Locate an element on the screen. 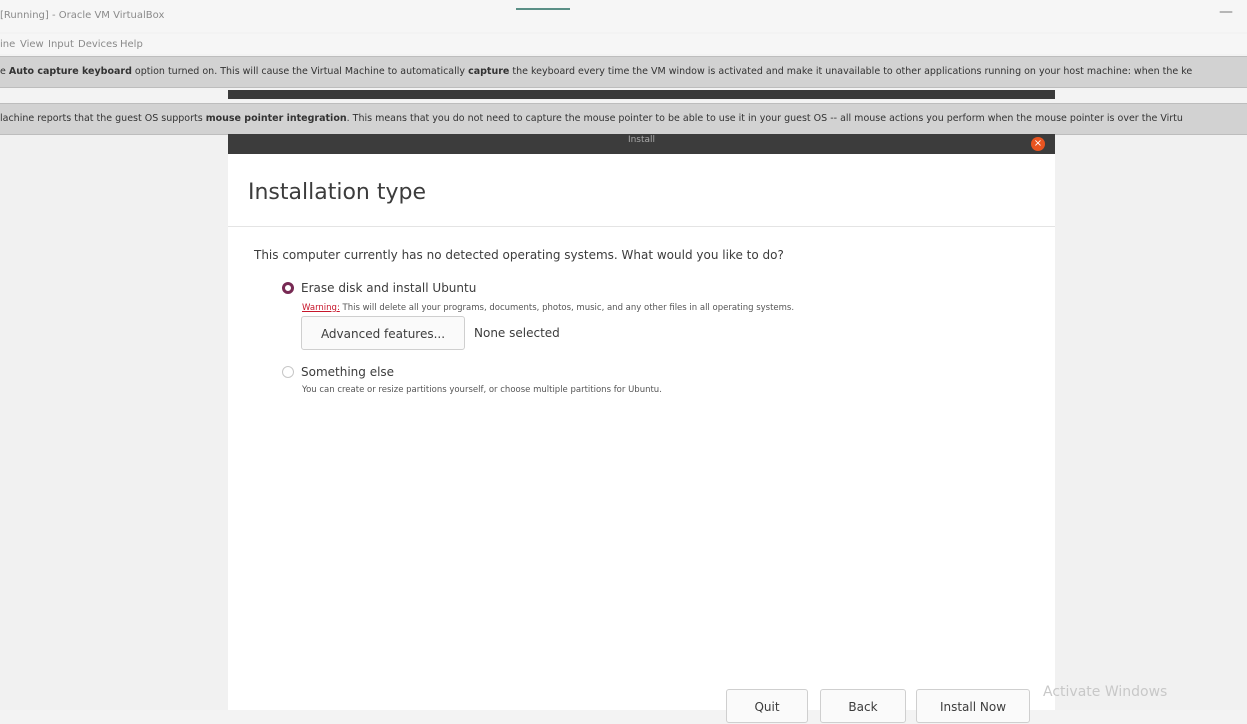 The width and height of the screenshot is (1247, 724). menu-view: View is located at coordinates (32, 44).